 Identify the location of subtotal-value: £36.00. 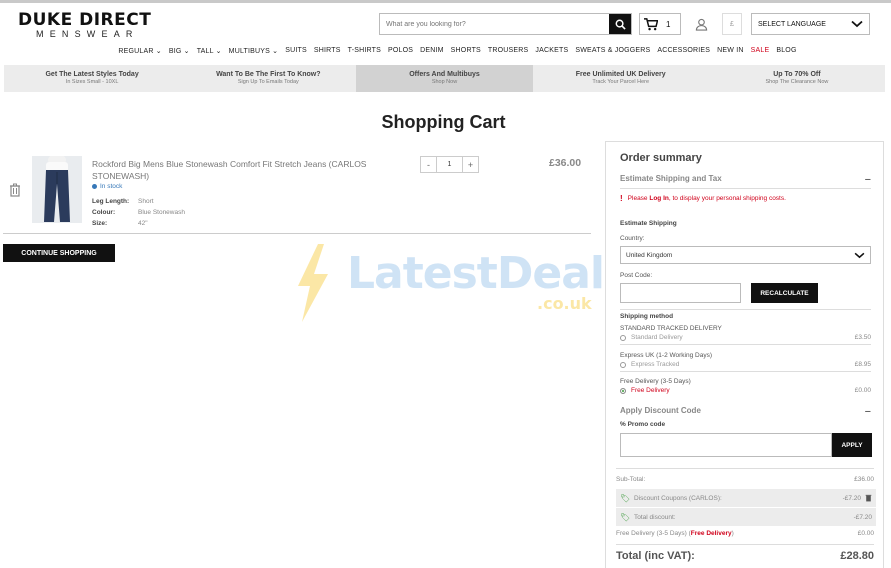
(864, 479).